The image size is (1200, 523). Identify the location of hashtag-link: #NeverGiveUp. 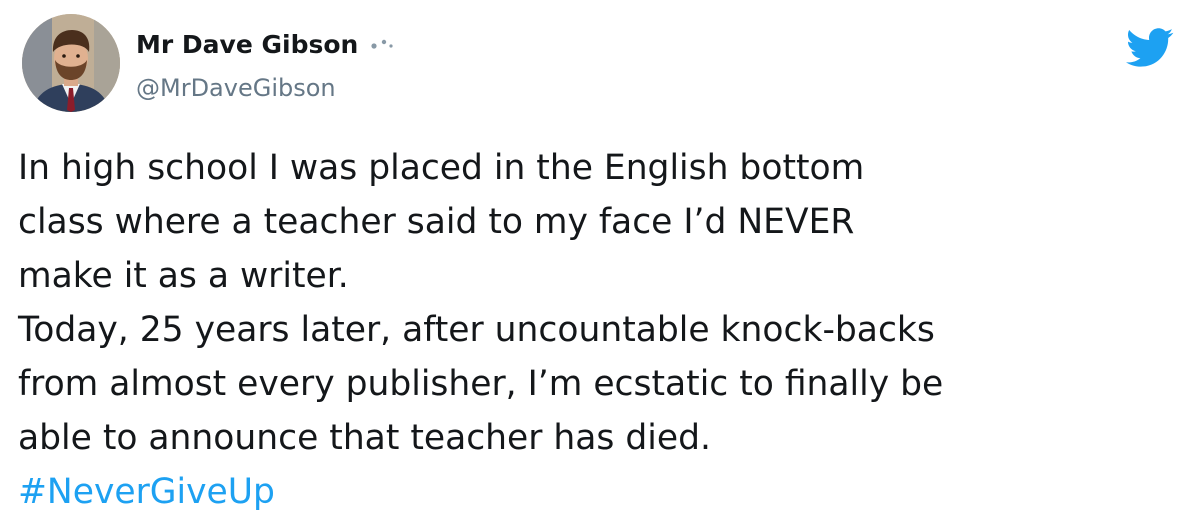
(603, 492).